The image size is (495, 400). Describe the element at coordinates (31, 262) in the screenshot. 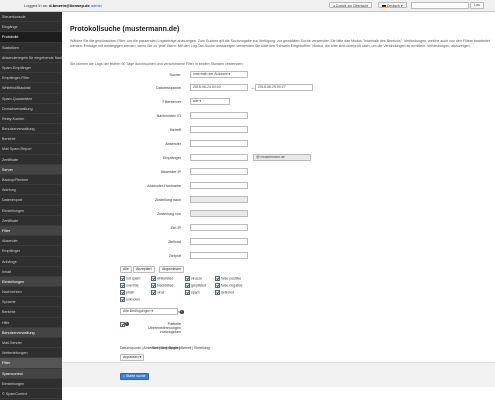

I see `sidebar-item: Anhänge` at that location.